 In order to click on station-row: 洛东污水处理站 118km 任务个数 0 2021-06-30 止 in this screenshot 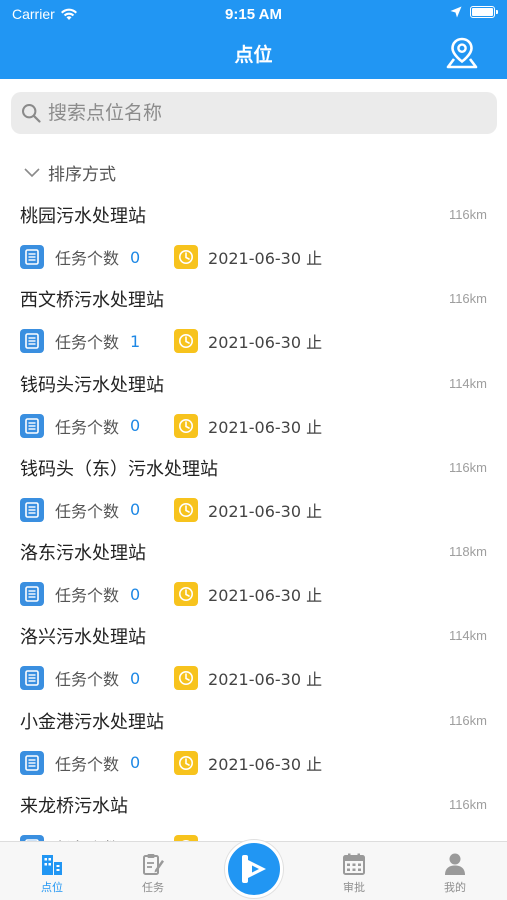, I will do `click(253, 575)`.